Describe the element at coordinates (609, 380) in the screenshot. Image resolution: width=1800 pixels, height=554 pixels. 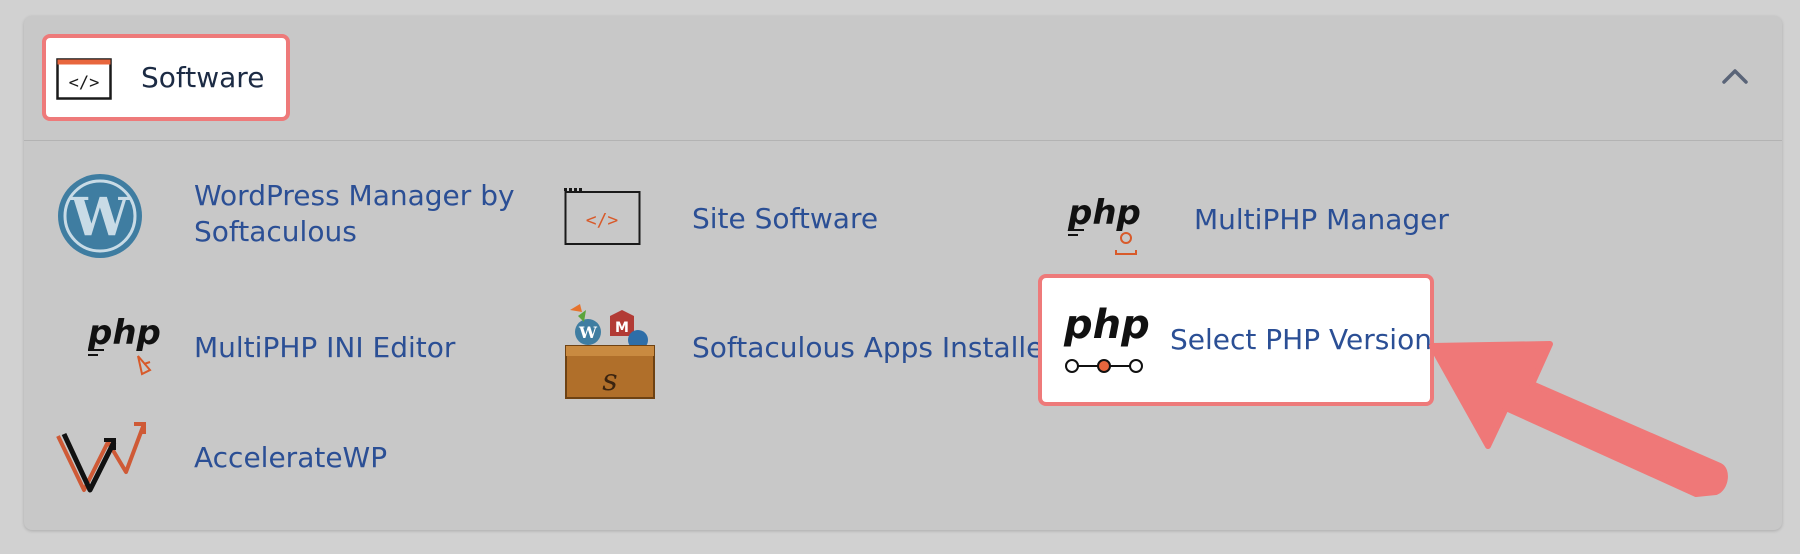
I see `svg-text: s` at that location.